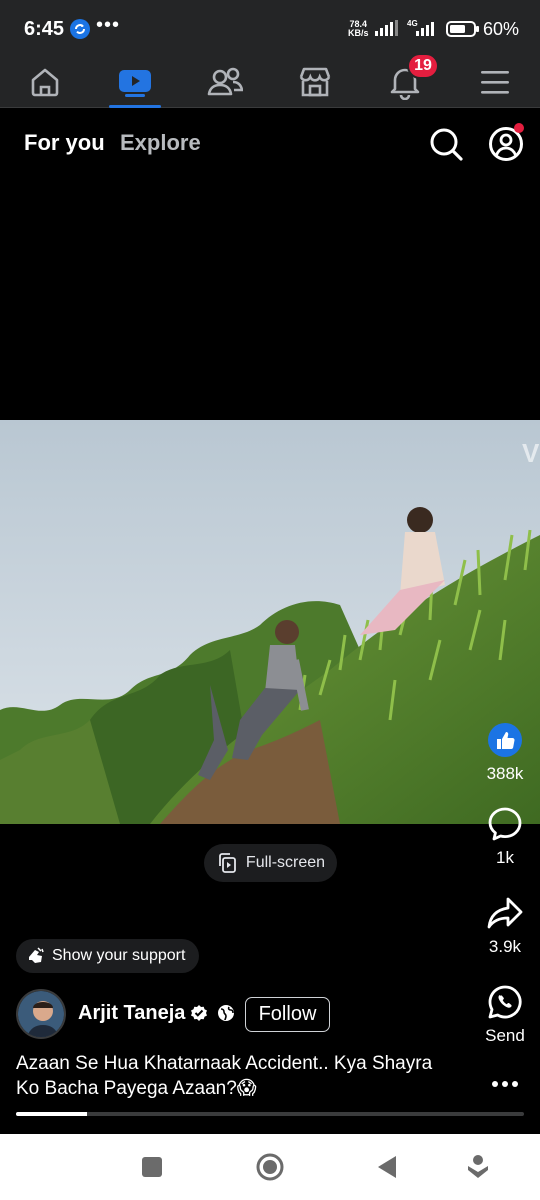 This screenshot has height=1200, width=540. I want to click on send-action: Send, so click(505, 1015).